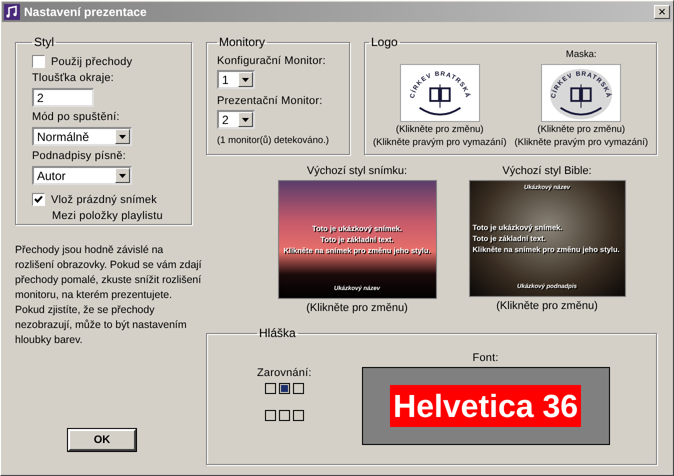 The image size is (674, 476). What do you see at coordinates (236, 119) in the screenshot?
I see `dropdown: 2` at bounding box center [236, 119].